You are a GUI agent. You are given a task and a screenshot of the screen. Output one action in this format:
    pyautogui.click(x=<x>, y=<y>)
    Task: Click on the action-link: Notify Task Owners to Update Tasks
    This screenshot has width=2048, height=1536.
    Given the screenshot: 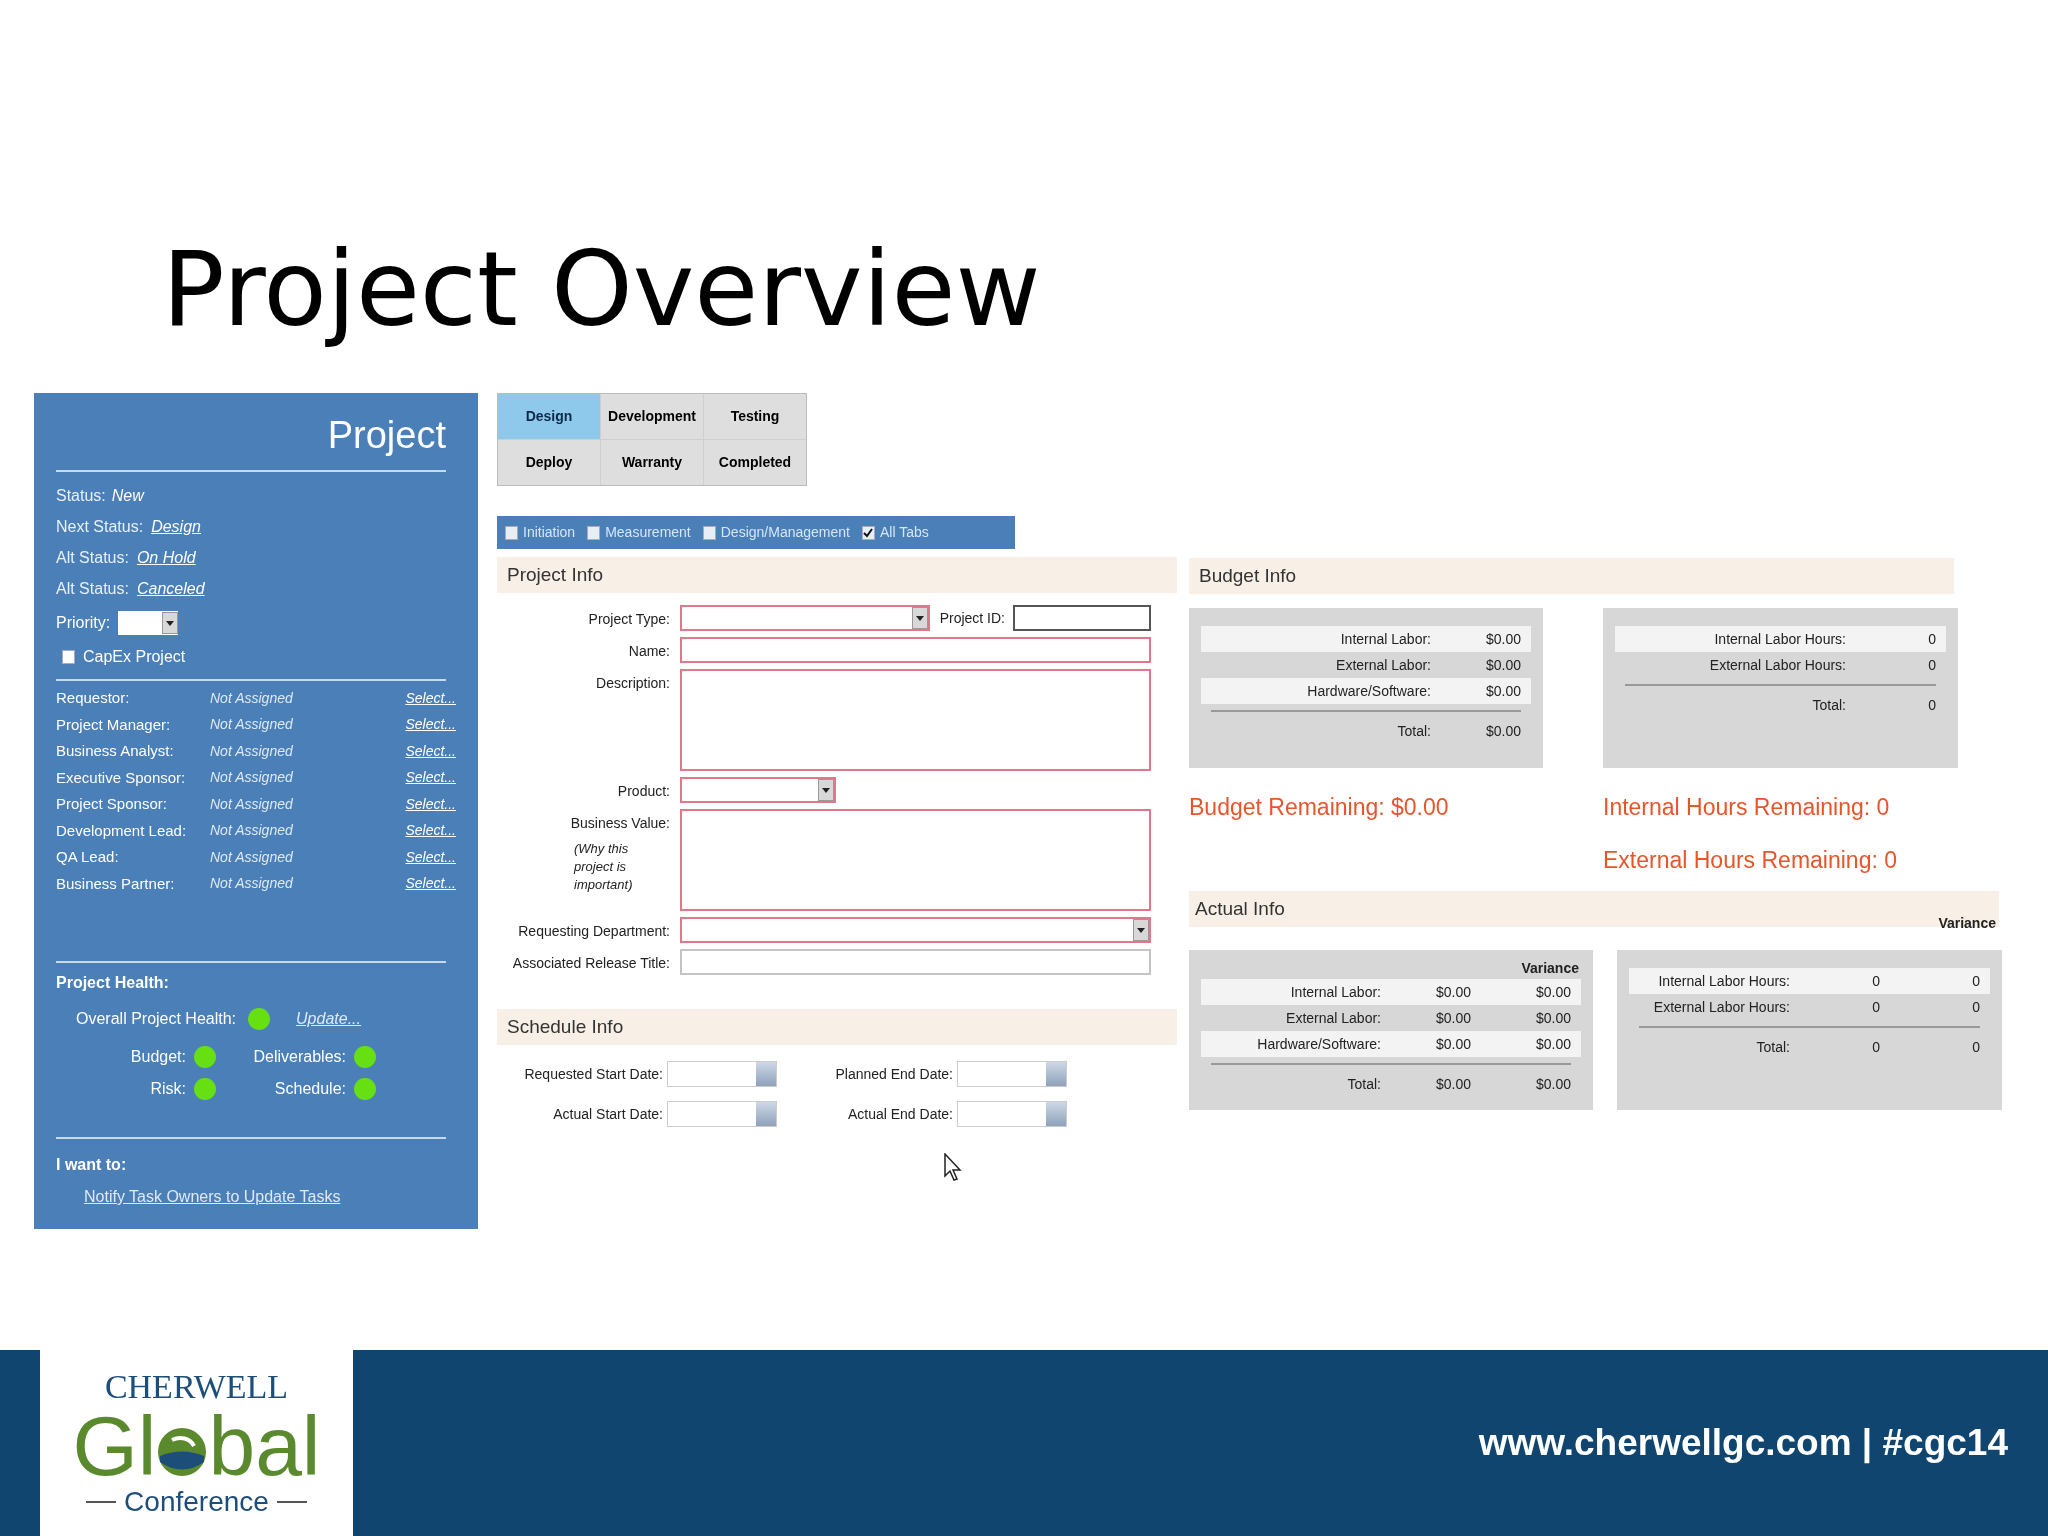 What is the action you would take?
    pyautogui.click(x=212, y=1197)
    